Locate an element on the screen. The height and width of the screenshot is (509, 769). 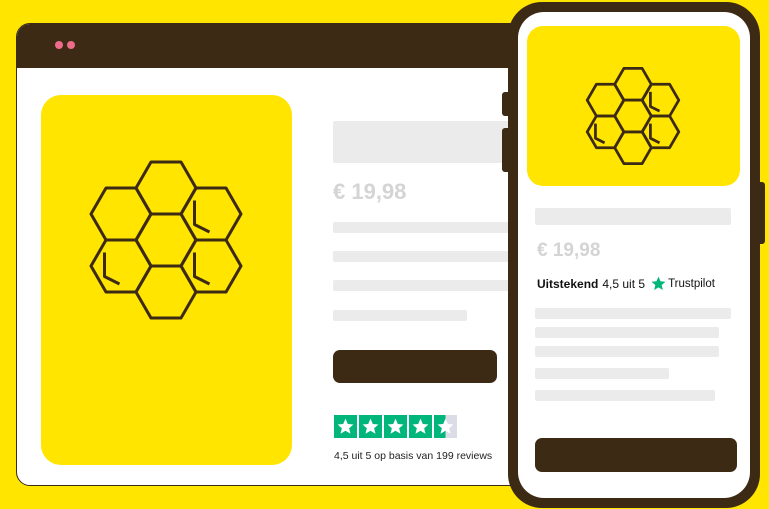
review-summary: 4,5 uit 5 op basis van 199 reviews is located at coordinates (413, 456).